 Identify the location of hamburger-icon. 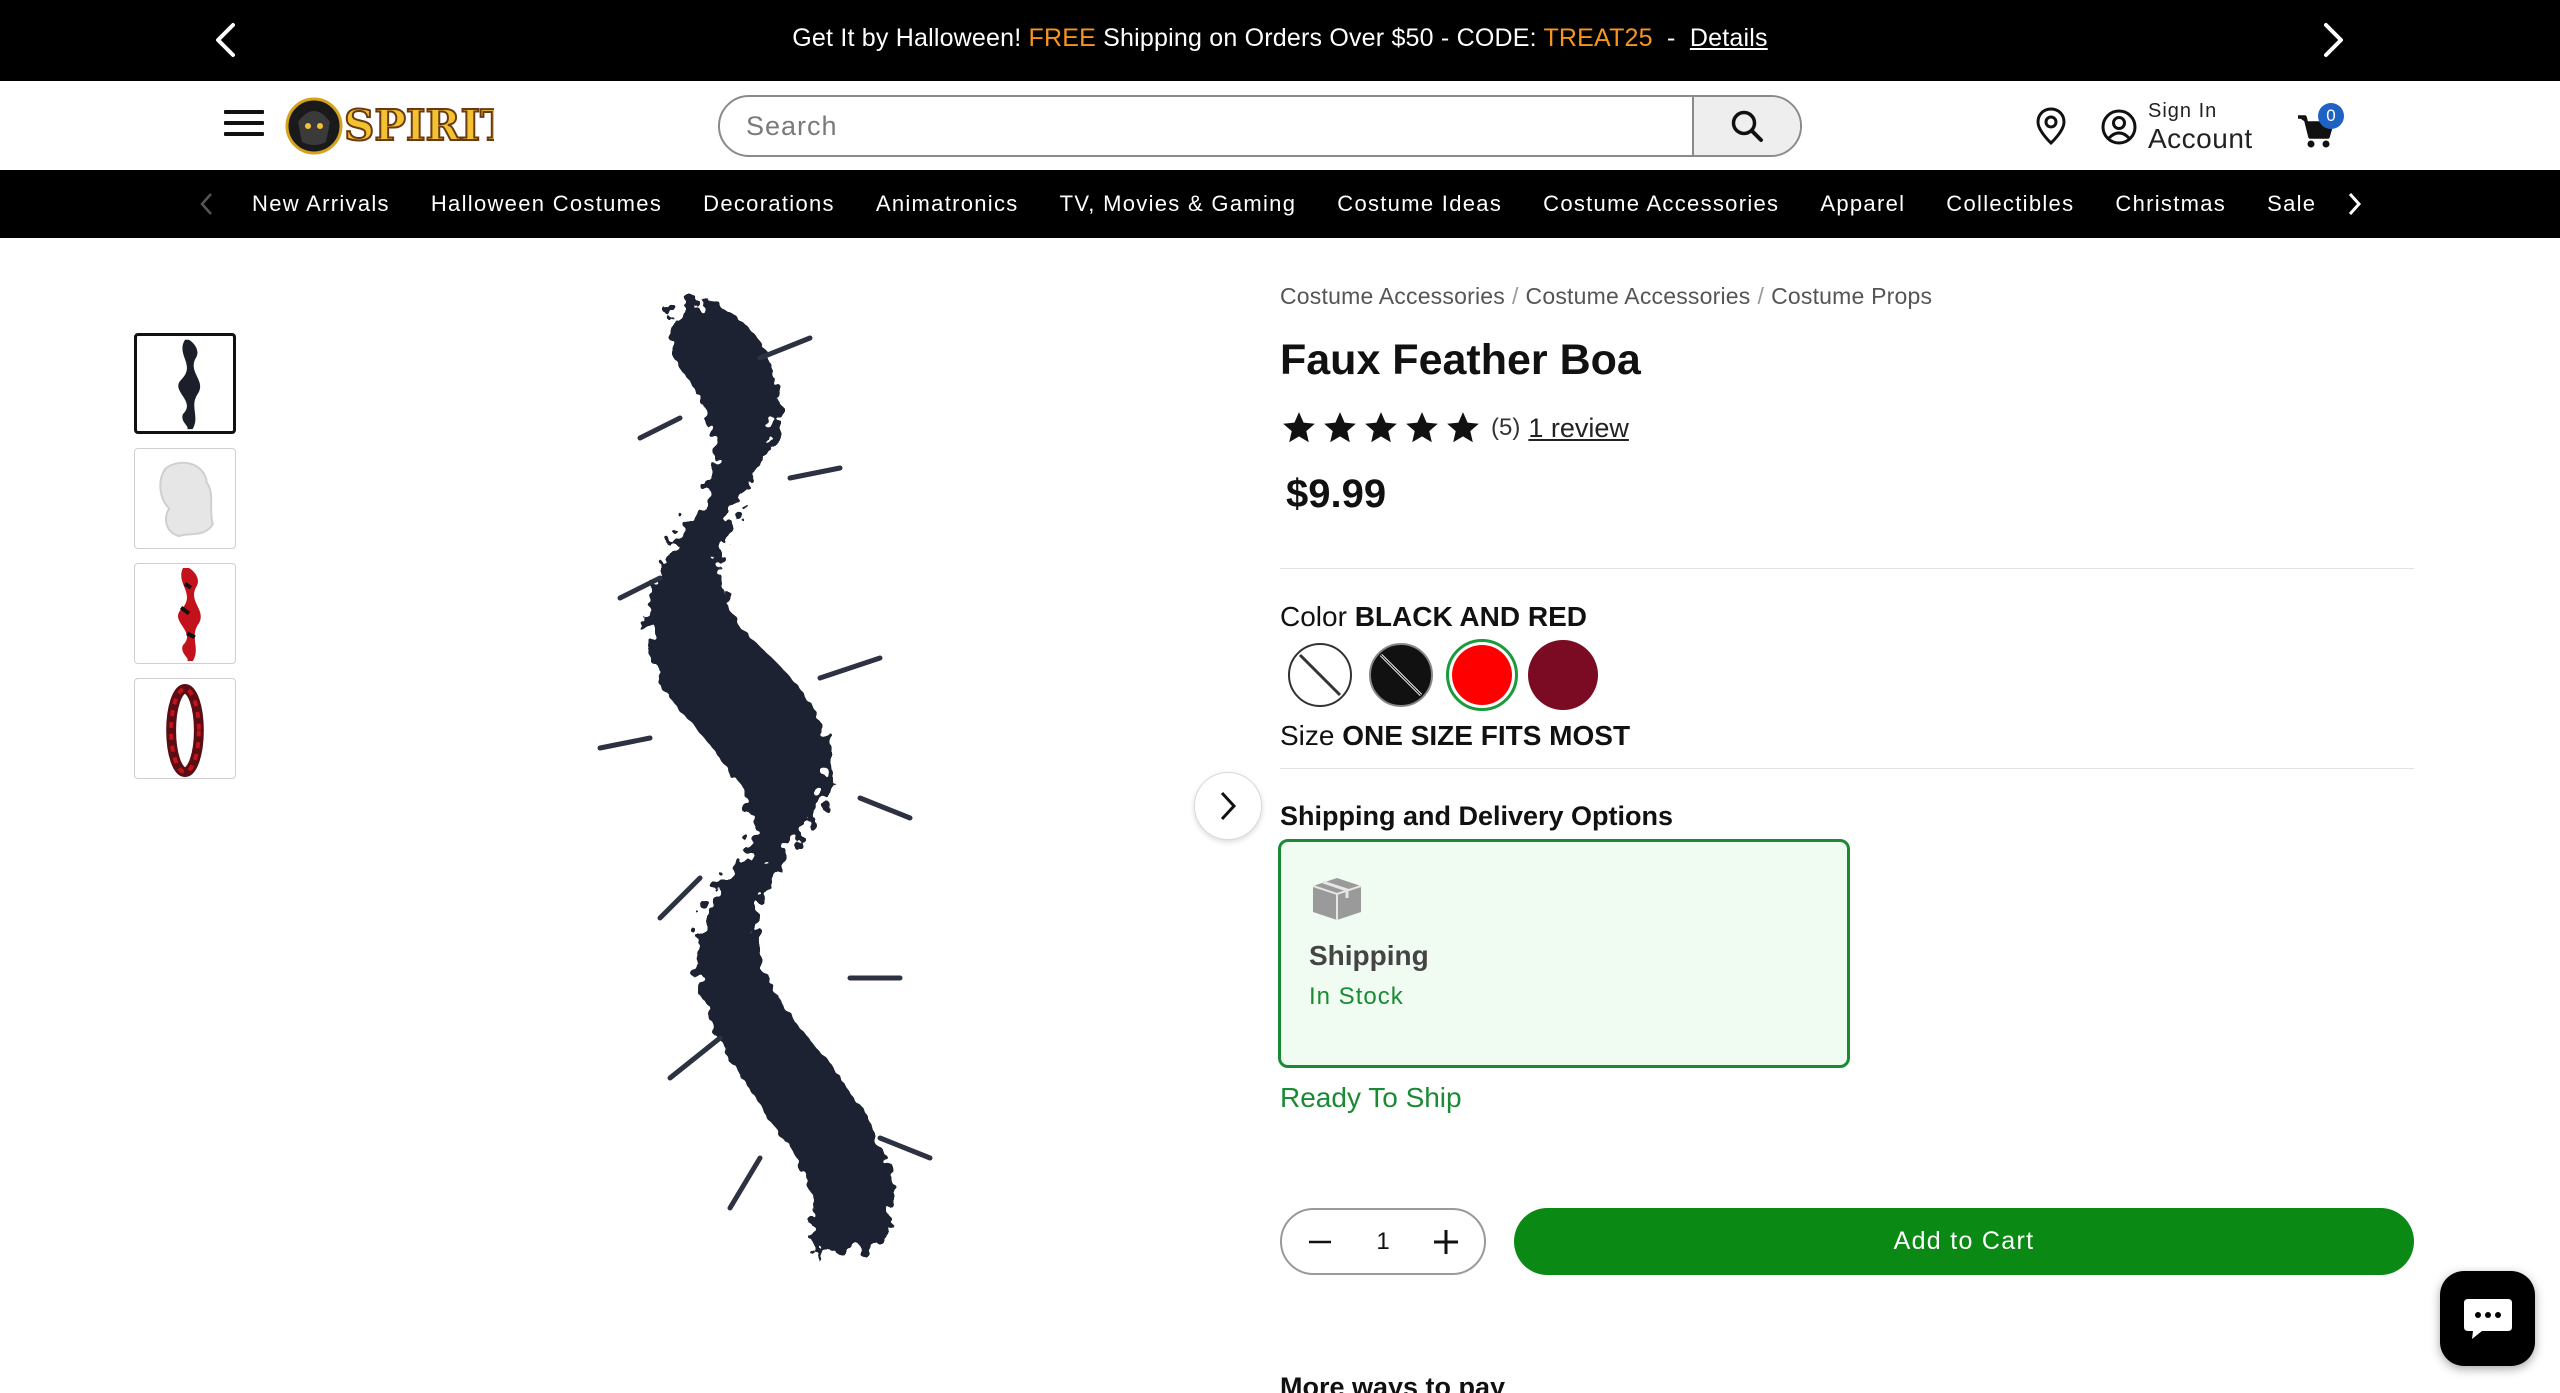
(244, 112).